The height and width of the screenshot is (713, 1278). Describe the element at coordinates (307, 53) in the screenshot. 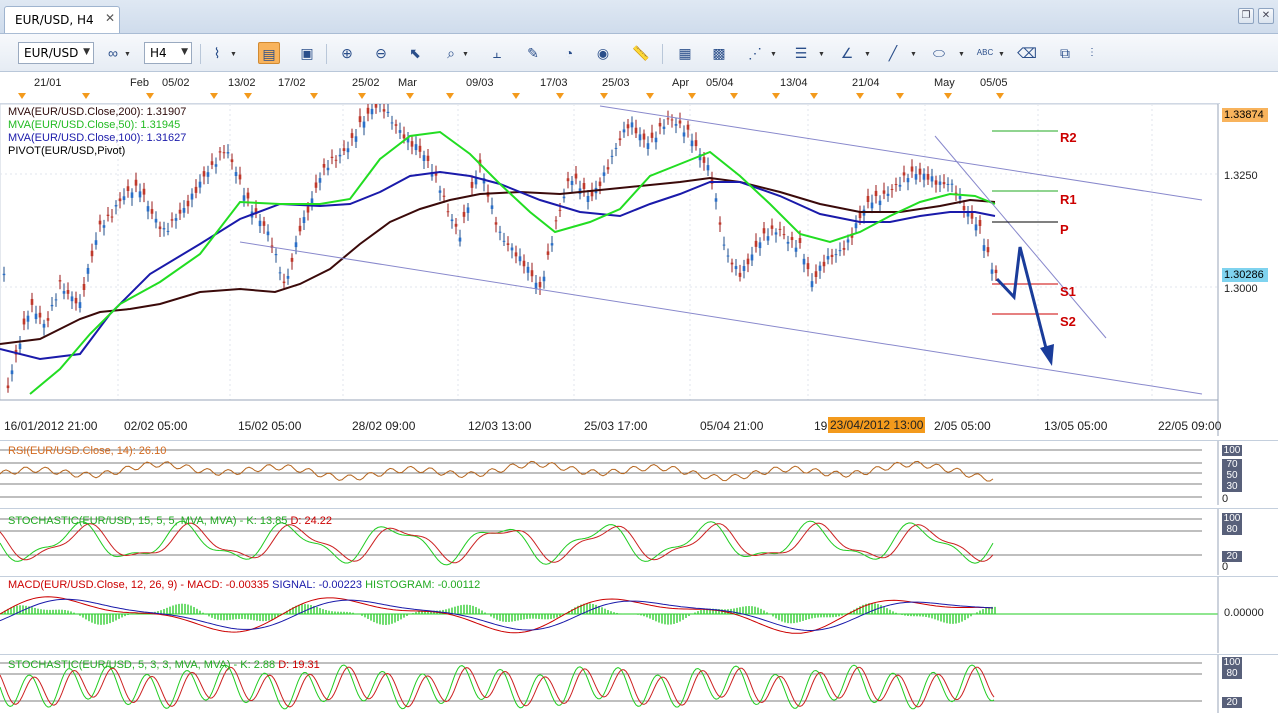

I see `bar-chart-icon: ▣` at that location.